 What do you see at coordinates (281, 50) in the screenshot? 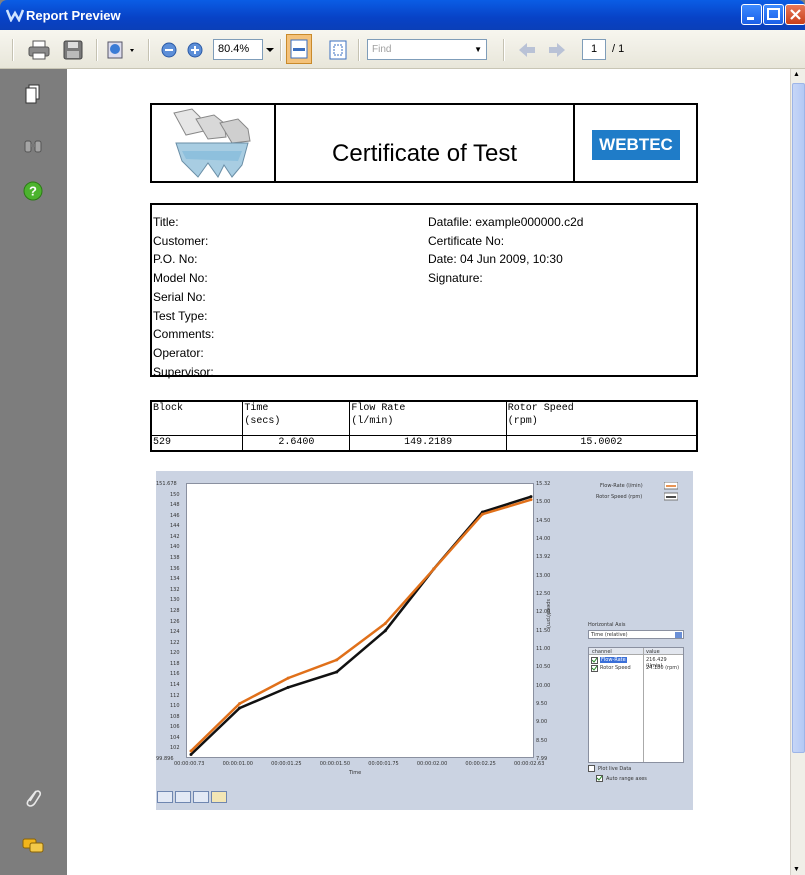
I see `toolbar-separator` at bounding box center [281, 50].